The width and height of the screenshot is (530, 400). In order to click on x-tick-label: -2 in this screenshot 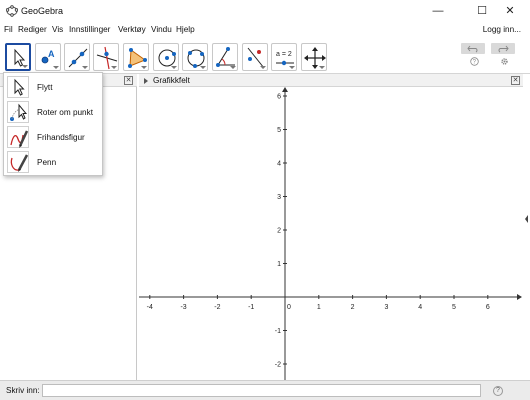, I will do `click(217, 307)`.